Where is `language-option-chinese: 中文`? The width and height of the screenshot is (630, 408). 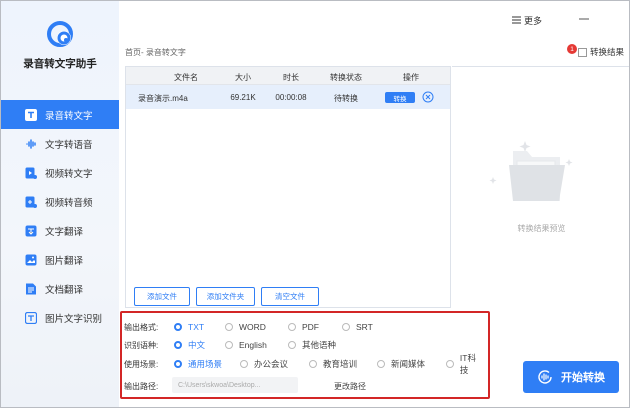 language-option-chinese: 中文 is located at coordinates (189, 345).